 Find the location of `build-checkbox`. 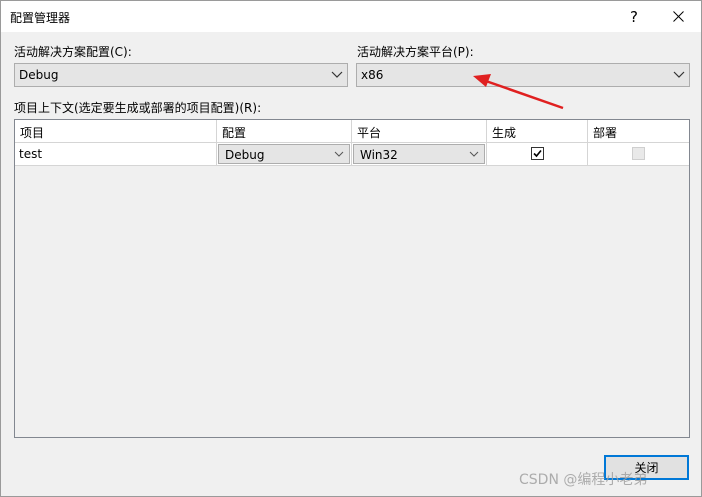

build-checkbox is located at coordinates (537, 153).